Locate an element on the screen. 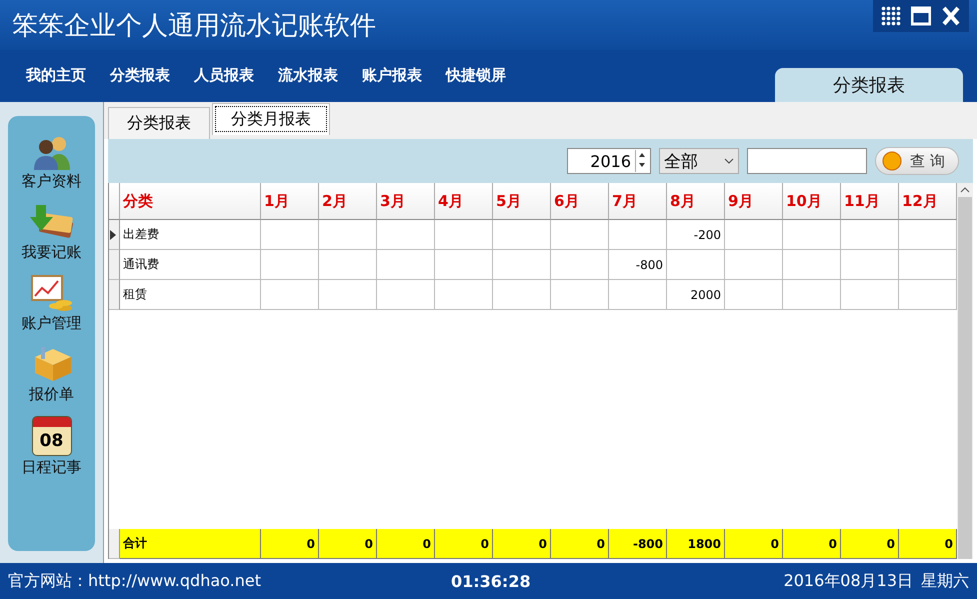  menu-item: 人员报表 is located at coordinates (224, 76).